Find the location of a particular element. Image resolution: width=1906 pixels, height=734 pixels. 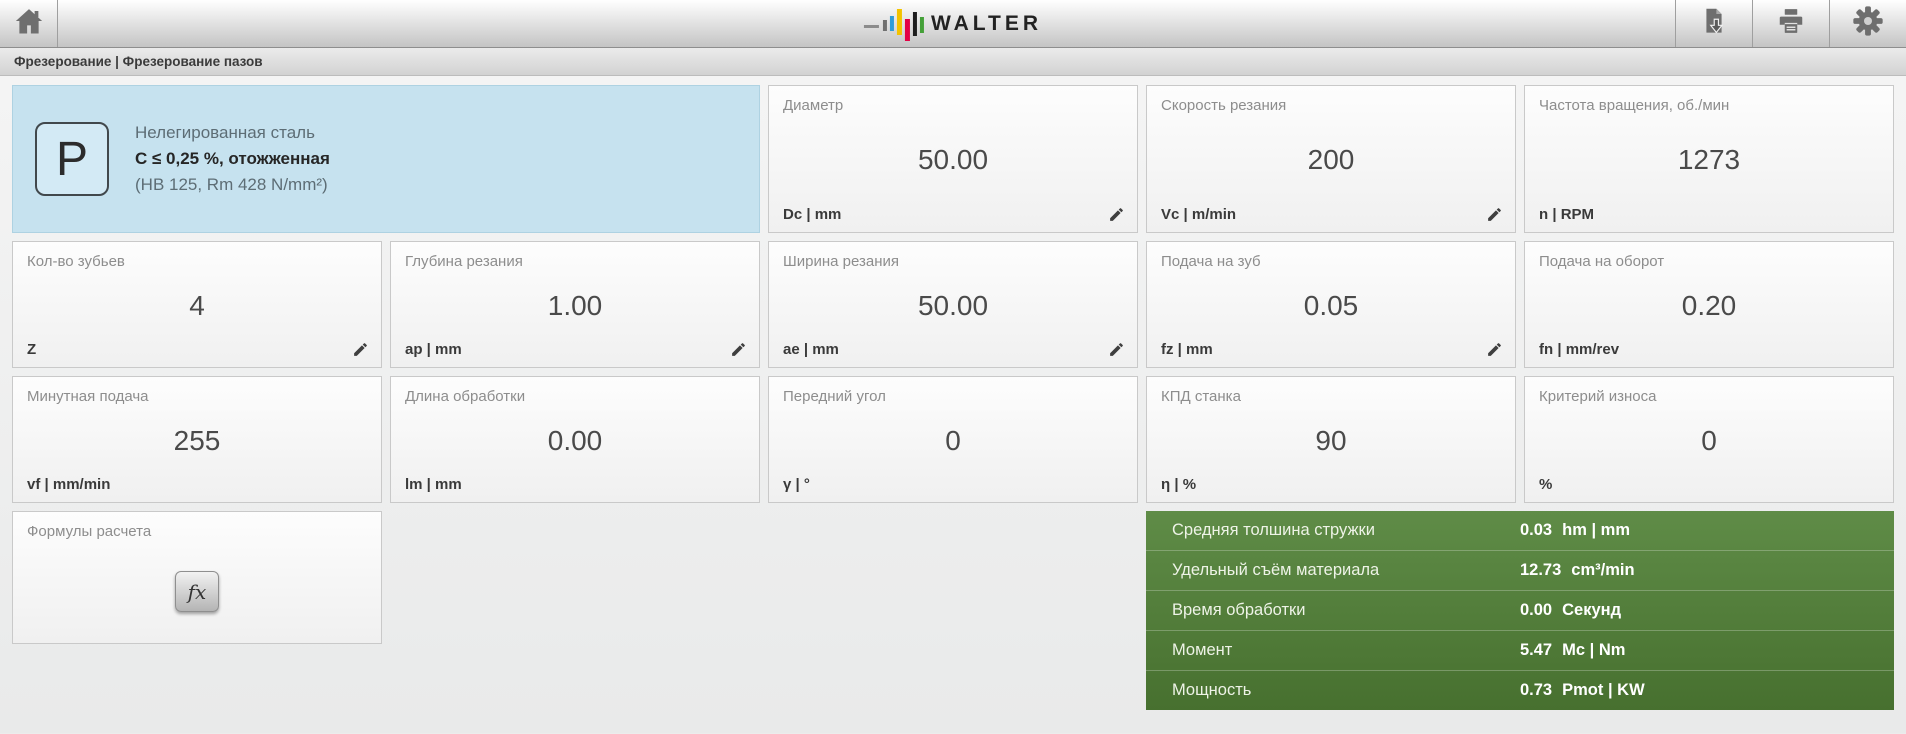

teeth-count-card: Кол-во зубьев 4 Z is located at coordinates (197, 304).